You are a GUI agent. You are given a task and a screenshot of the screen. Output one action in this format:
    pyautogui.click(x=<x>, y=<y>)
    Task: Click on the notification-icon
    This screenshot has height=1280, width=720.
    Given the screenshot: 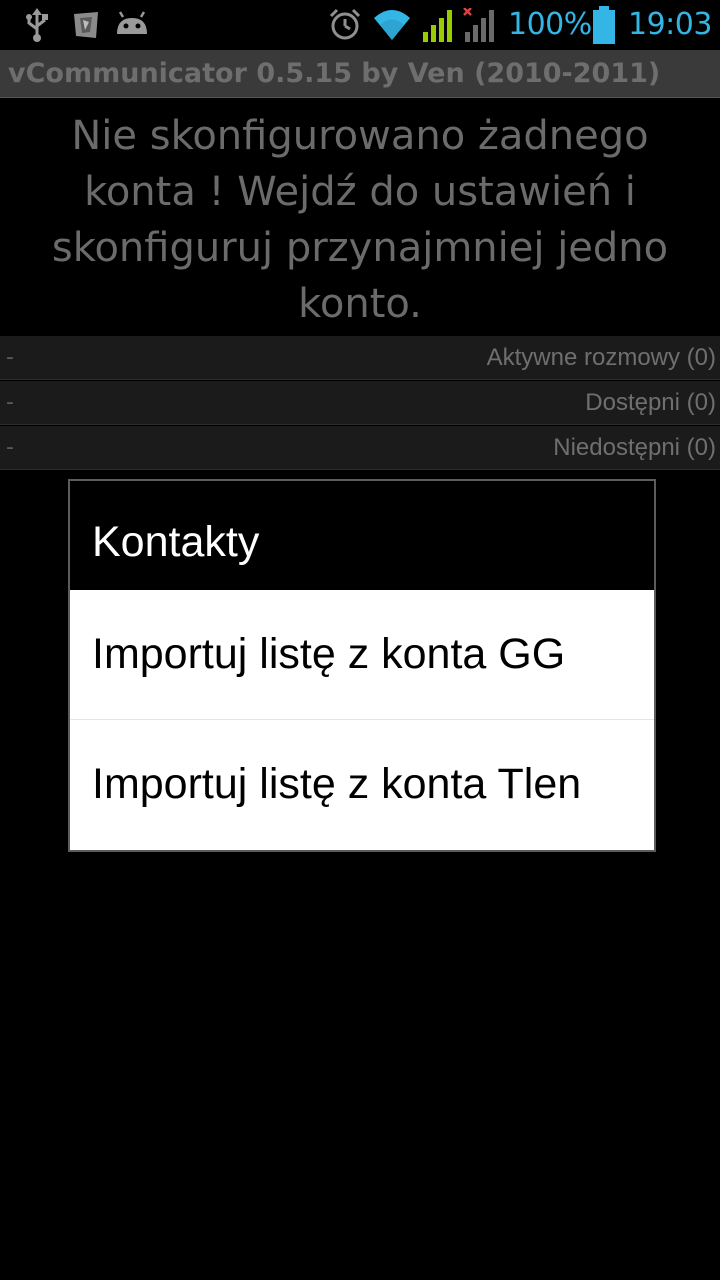 What is the action you would take?
    pyautogui.click(x=86, y=25)
    